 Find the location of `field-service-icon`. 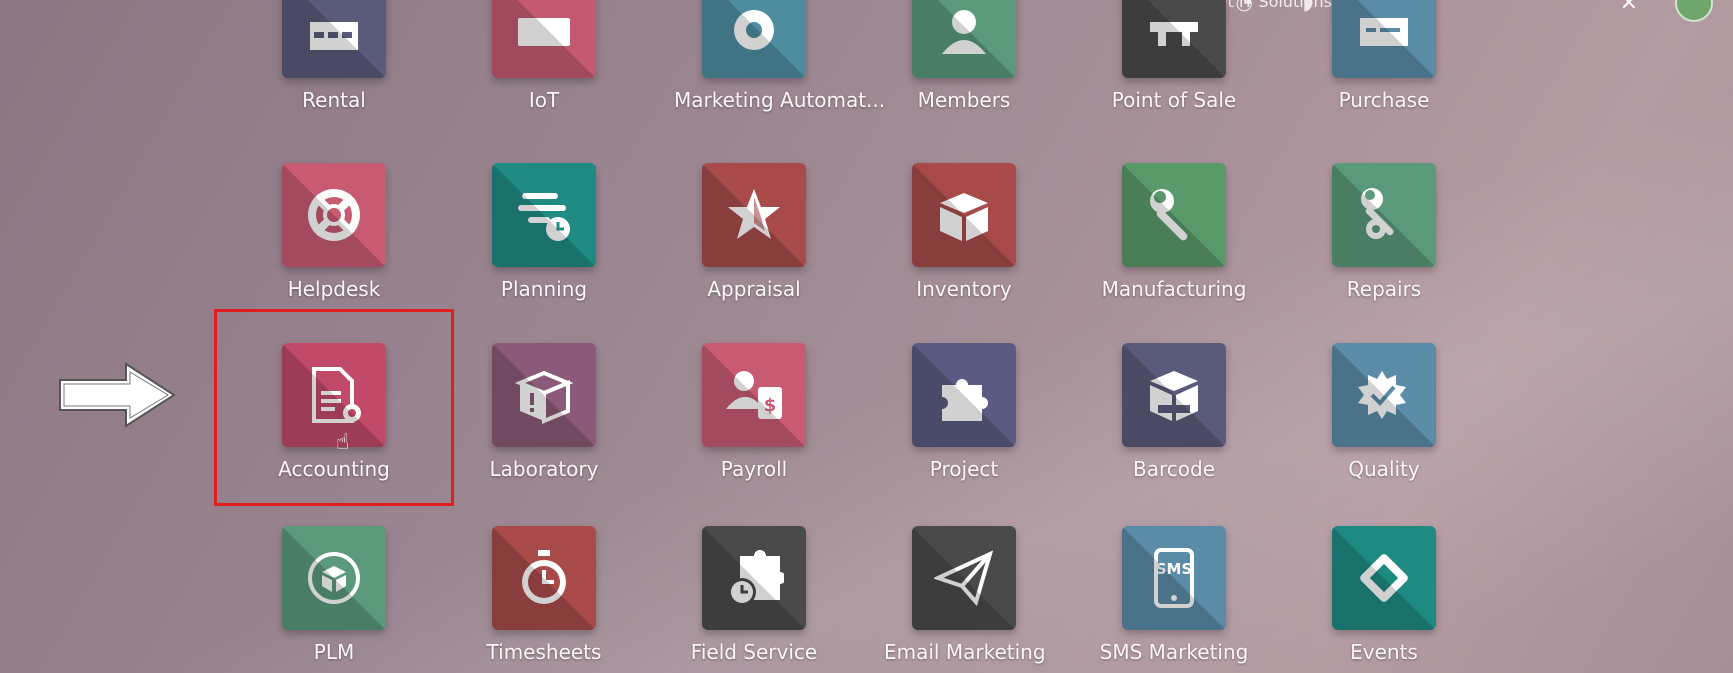

field-service-icon is located at coordinates (754, 578).